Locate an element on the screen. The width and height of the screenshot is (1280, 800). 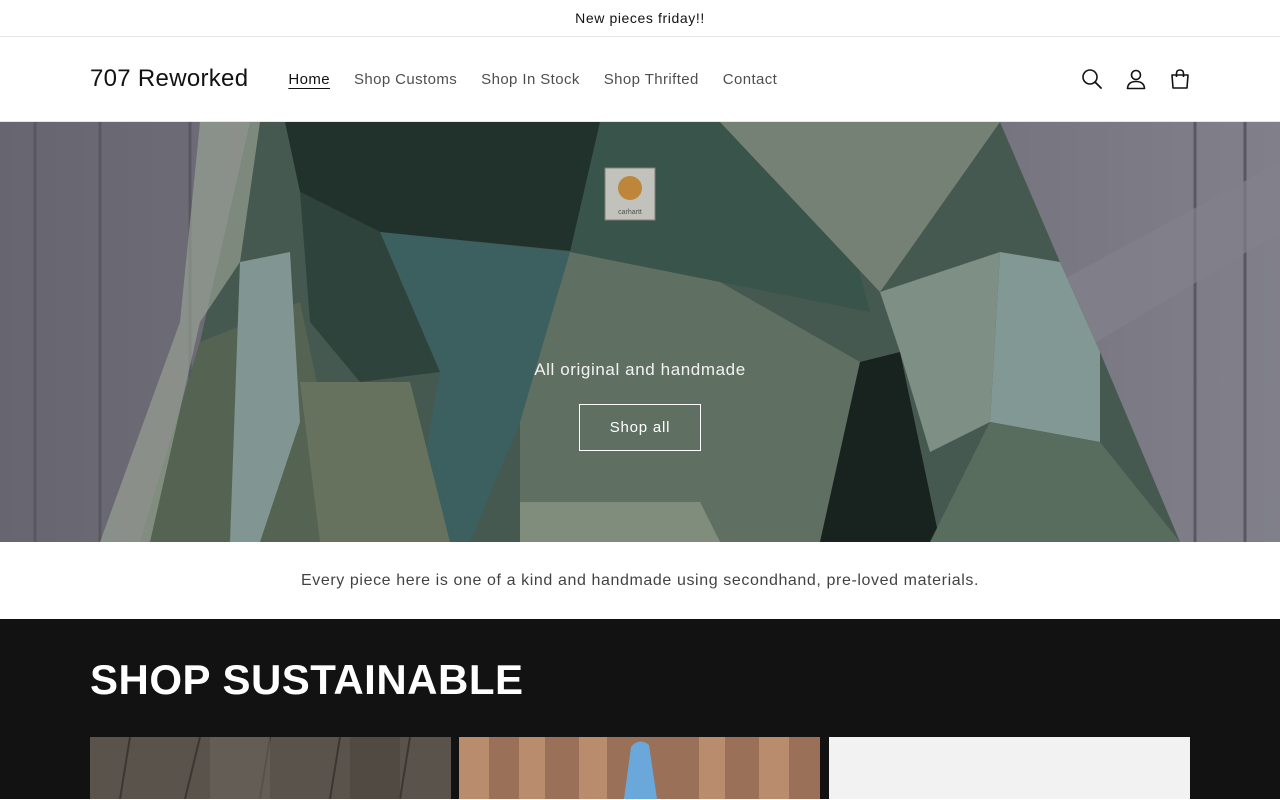
account-icon is located at coordinates (1136, 79).